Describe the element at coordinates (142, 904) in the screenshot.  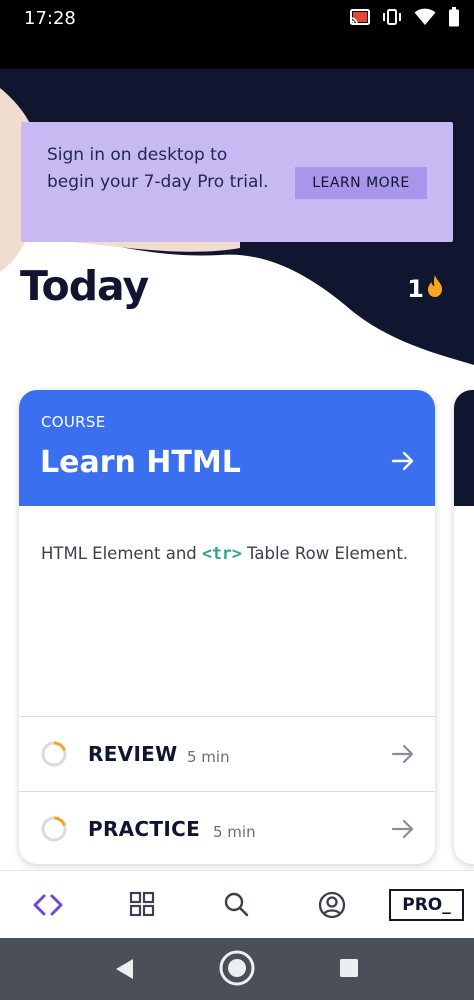
I see `catalog-grid-icon` at that location.